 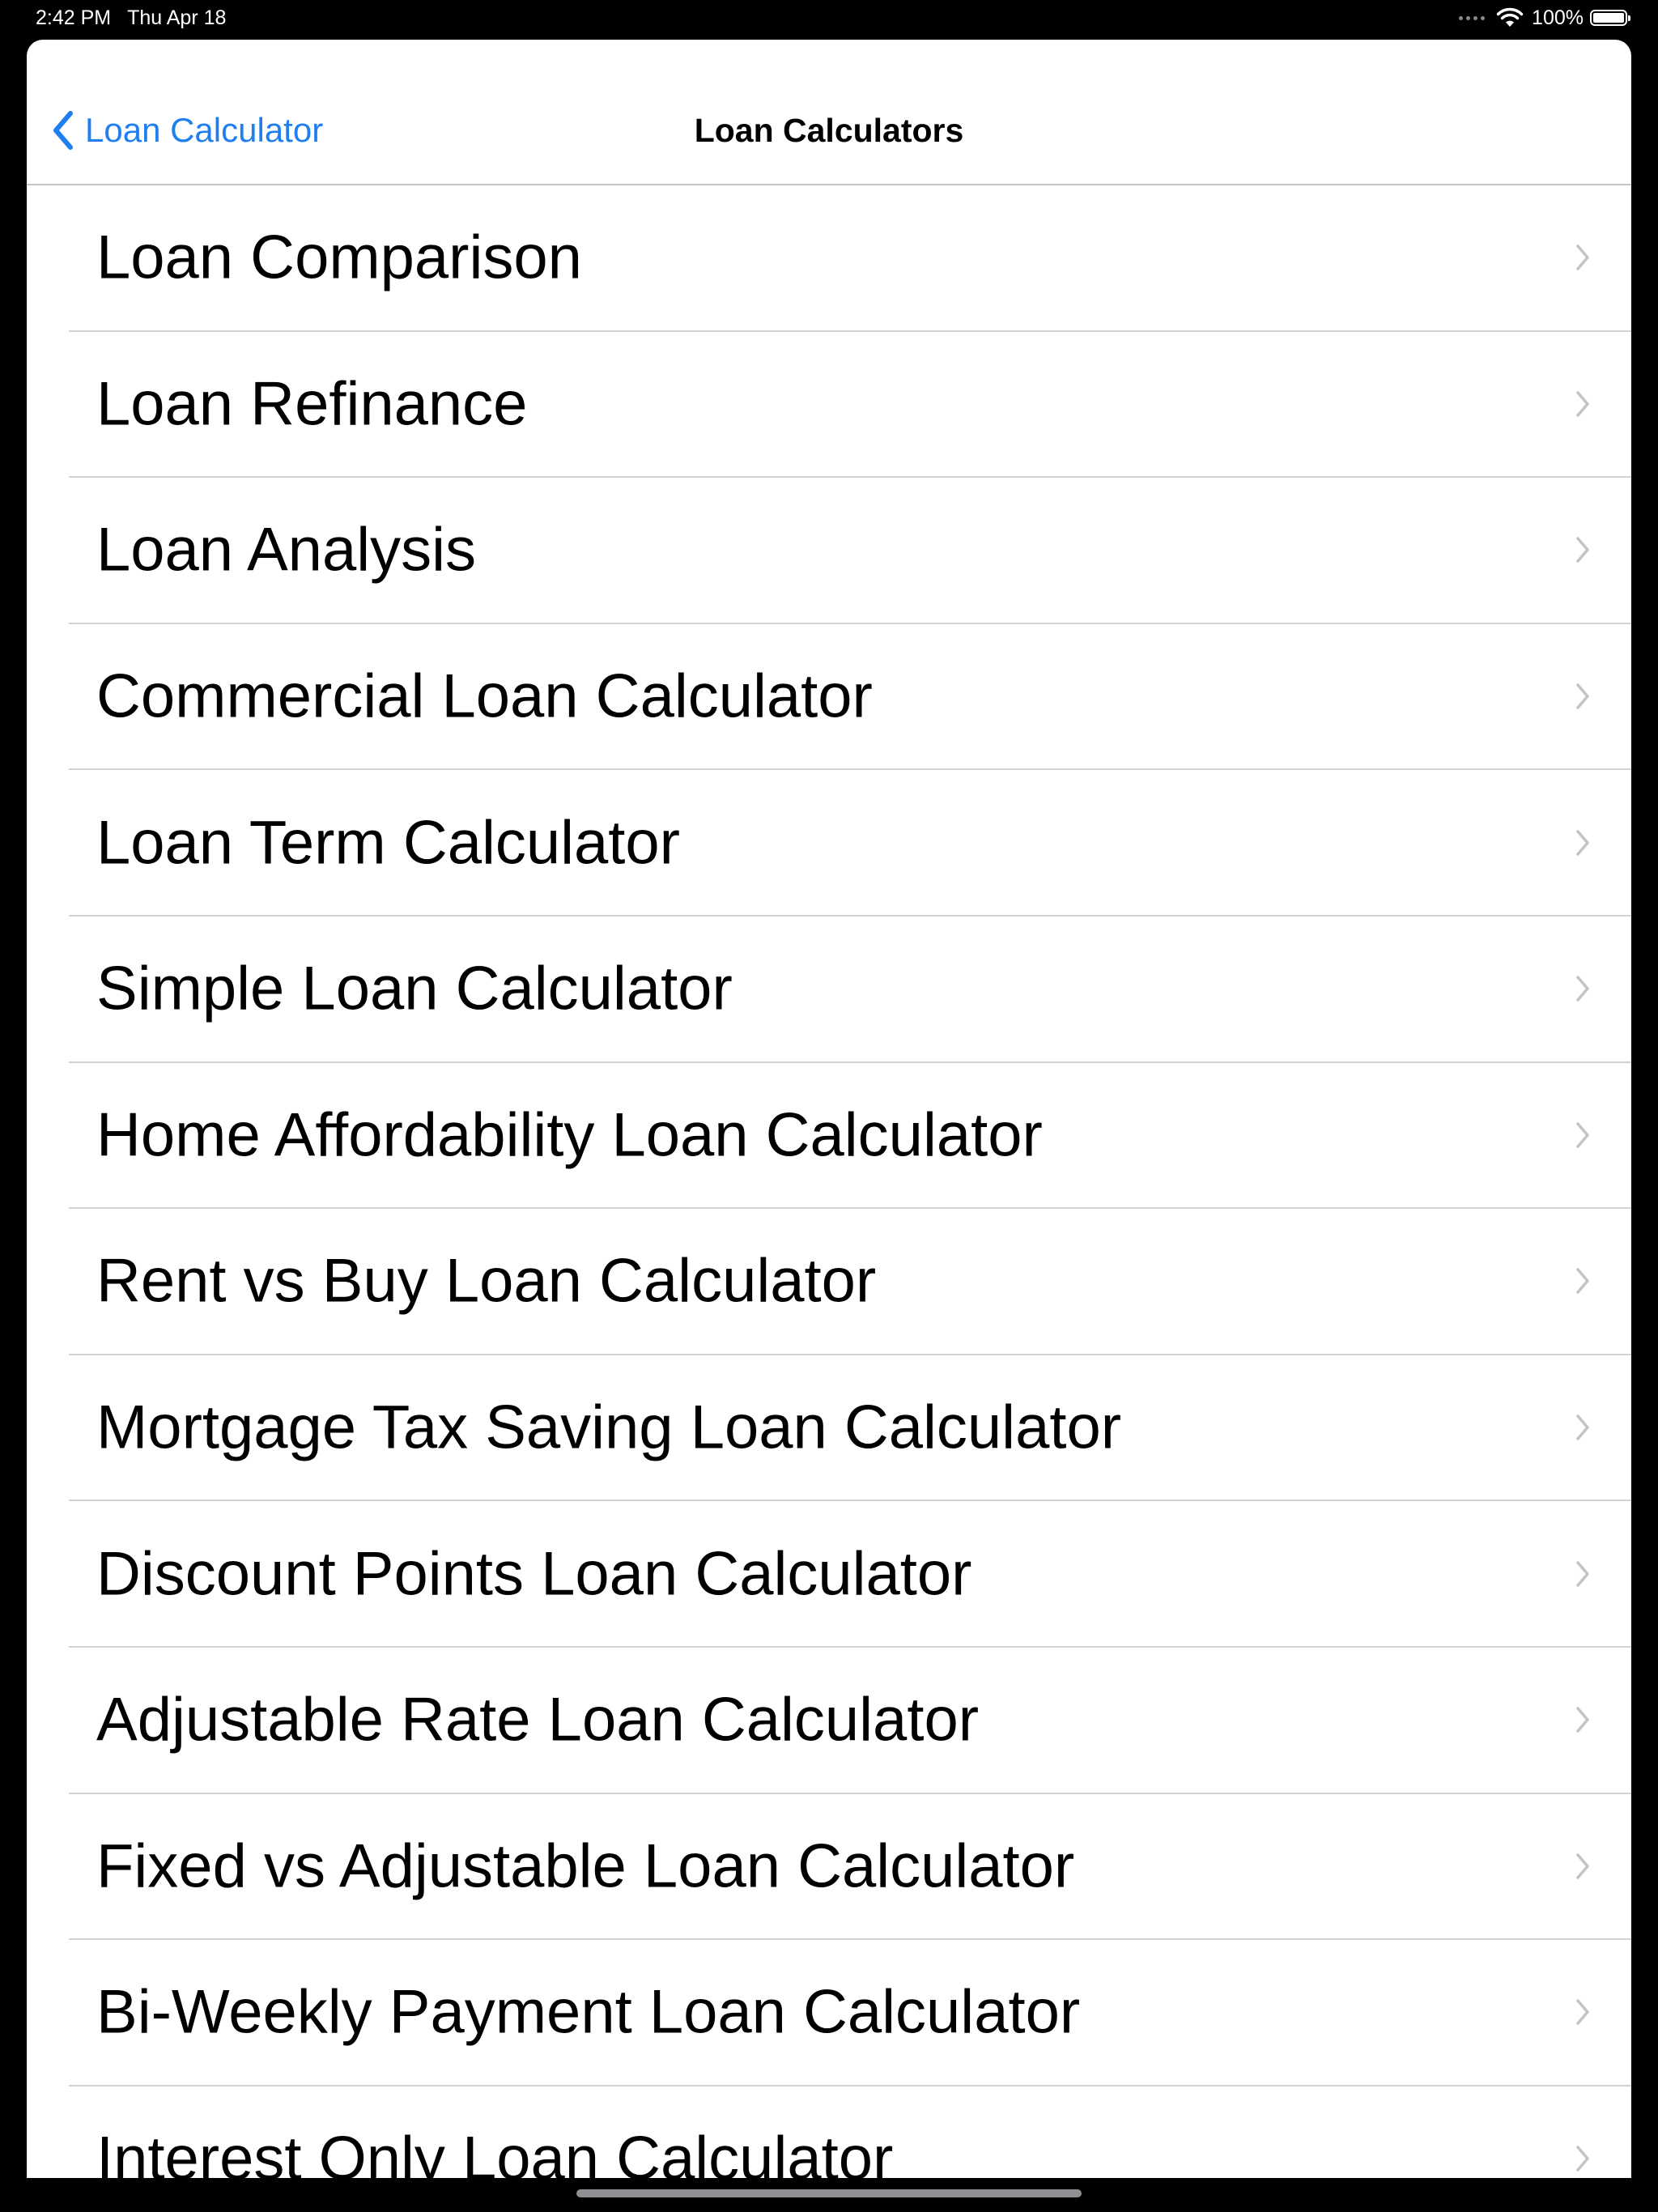 What do you see at coordinates (538, 1720) in the screenshot?
I see `list-item-label: Adjustable Rate Loan Calculator` at bounding box center [538, 1720].